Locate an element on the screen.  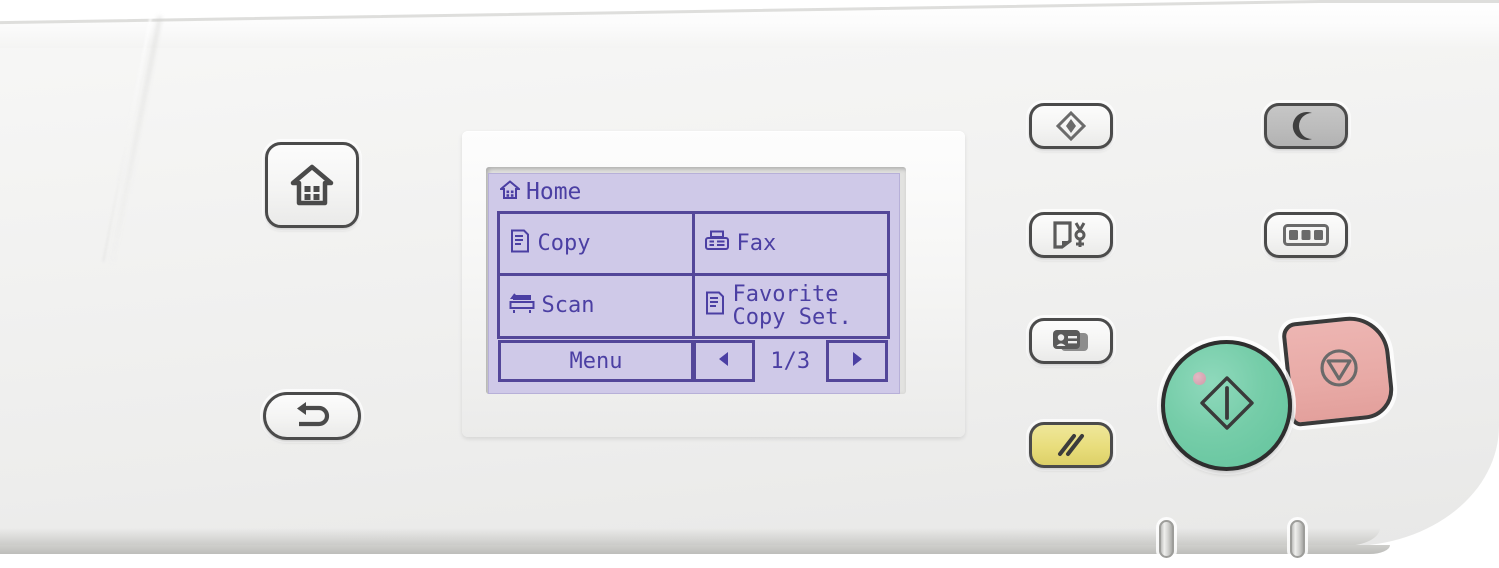
triangle-left-icon is located at coordinates (724, 361).